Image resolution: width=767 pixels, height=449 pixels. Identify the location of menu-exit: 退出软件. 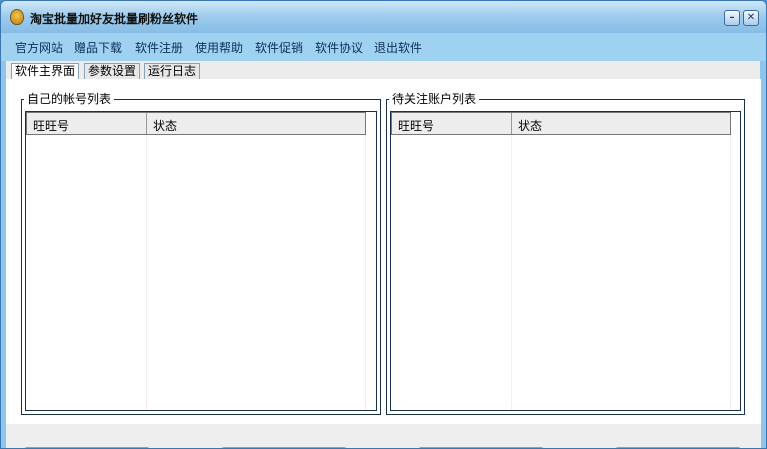
(398, 47).